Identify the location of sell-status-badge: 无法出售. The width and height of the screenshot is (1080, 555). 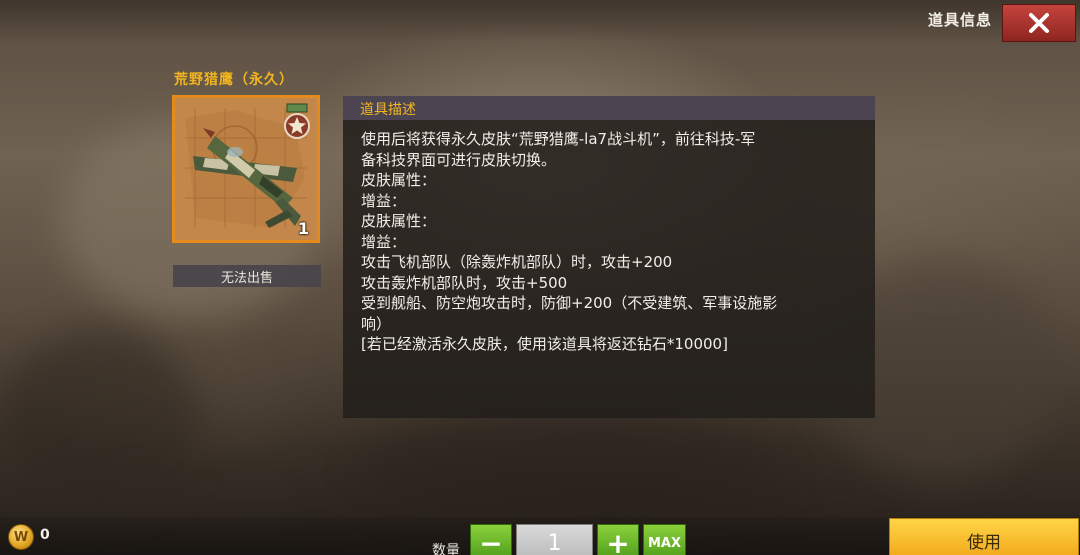
(247, 276).